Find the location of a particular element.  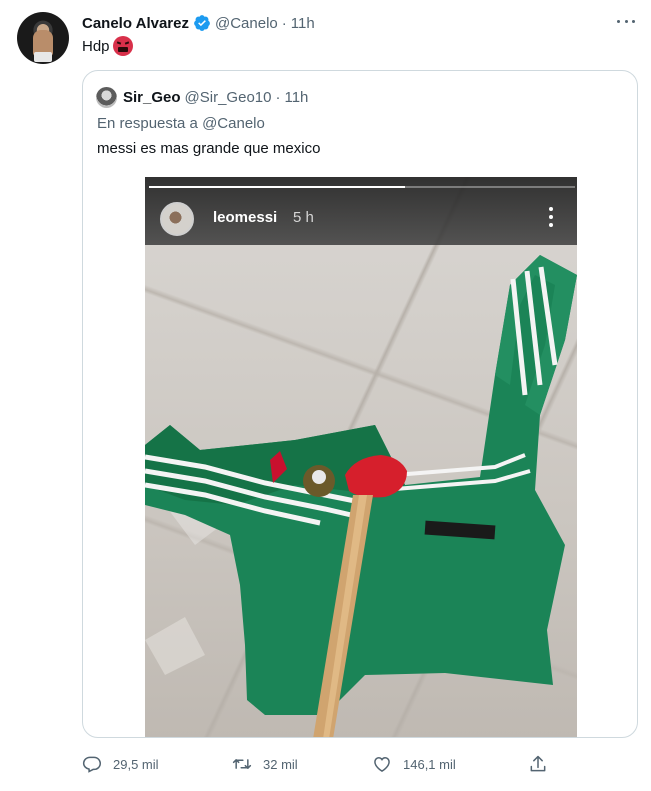

retweet-button: 32 mil is located at coordinates (265, 764).